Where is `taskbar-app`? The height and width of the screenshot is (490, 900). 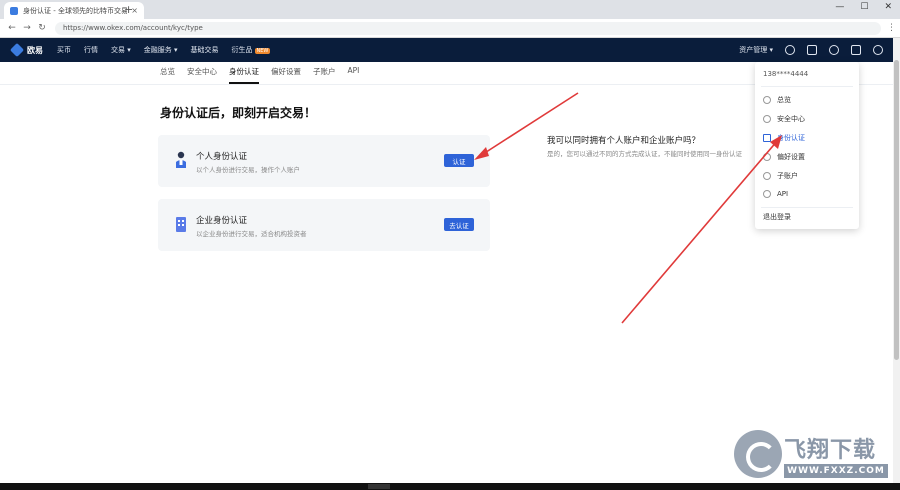 taskbar-app is located at coordinates (379, 486).